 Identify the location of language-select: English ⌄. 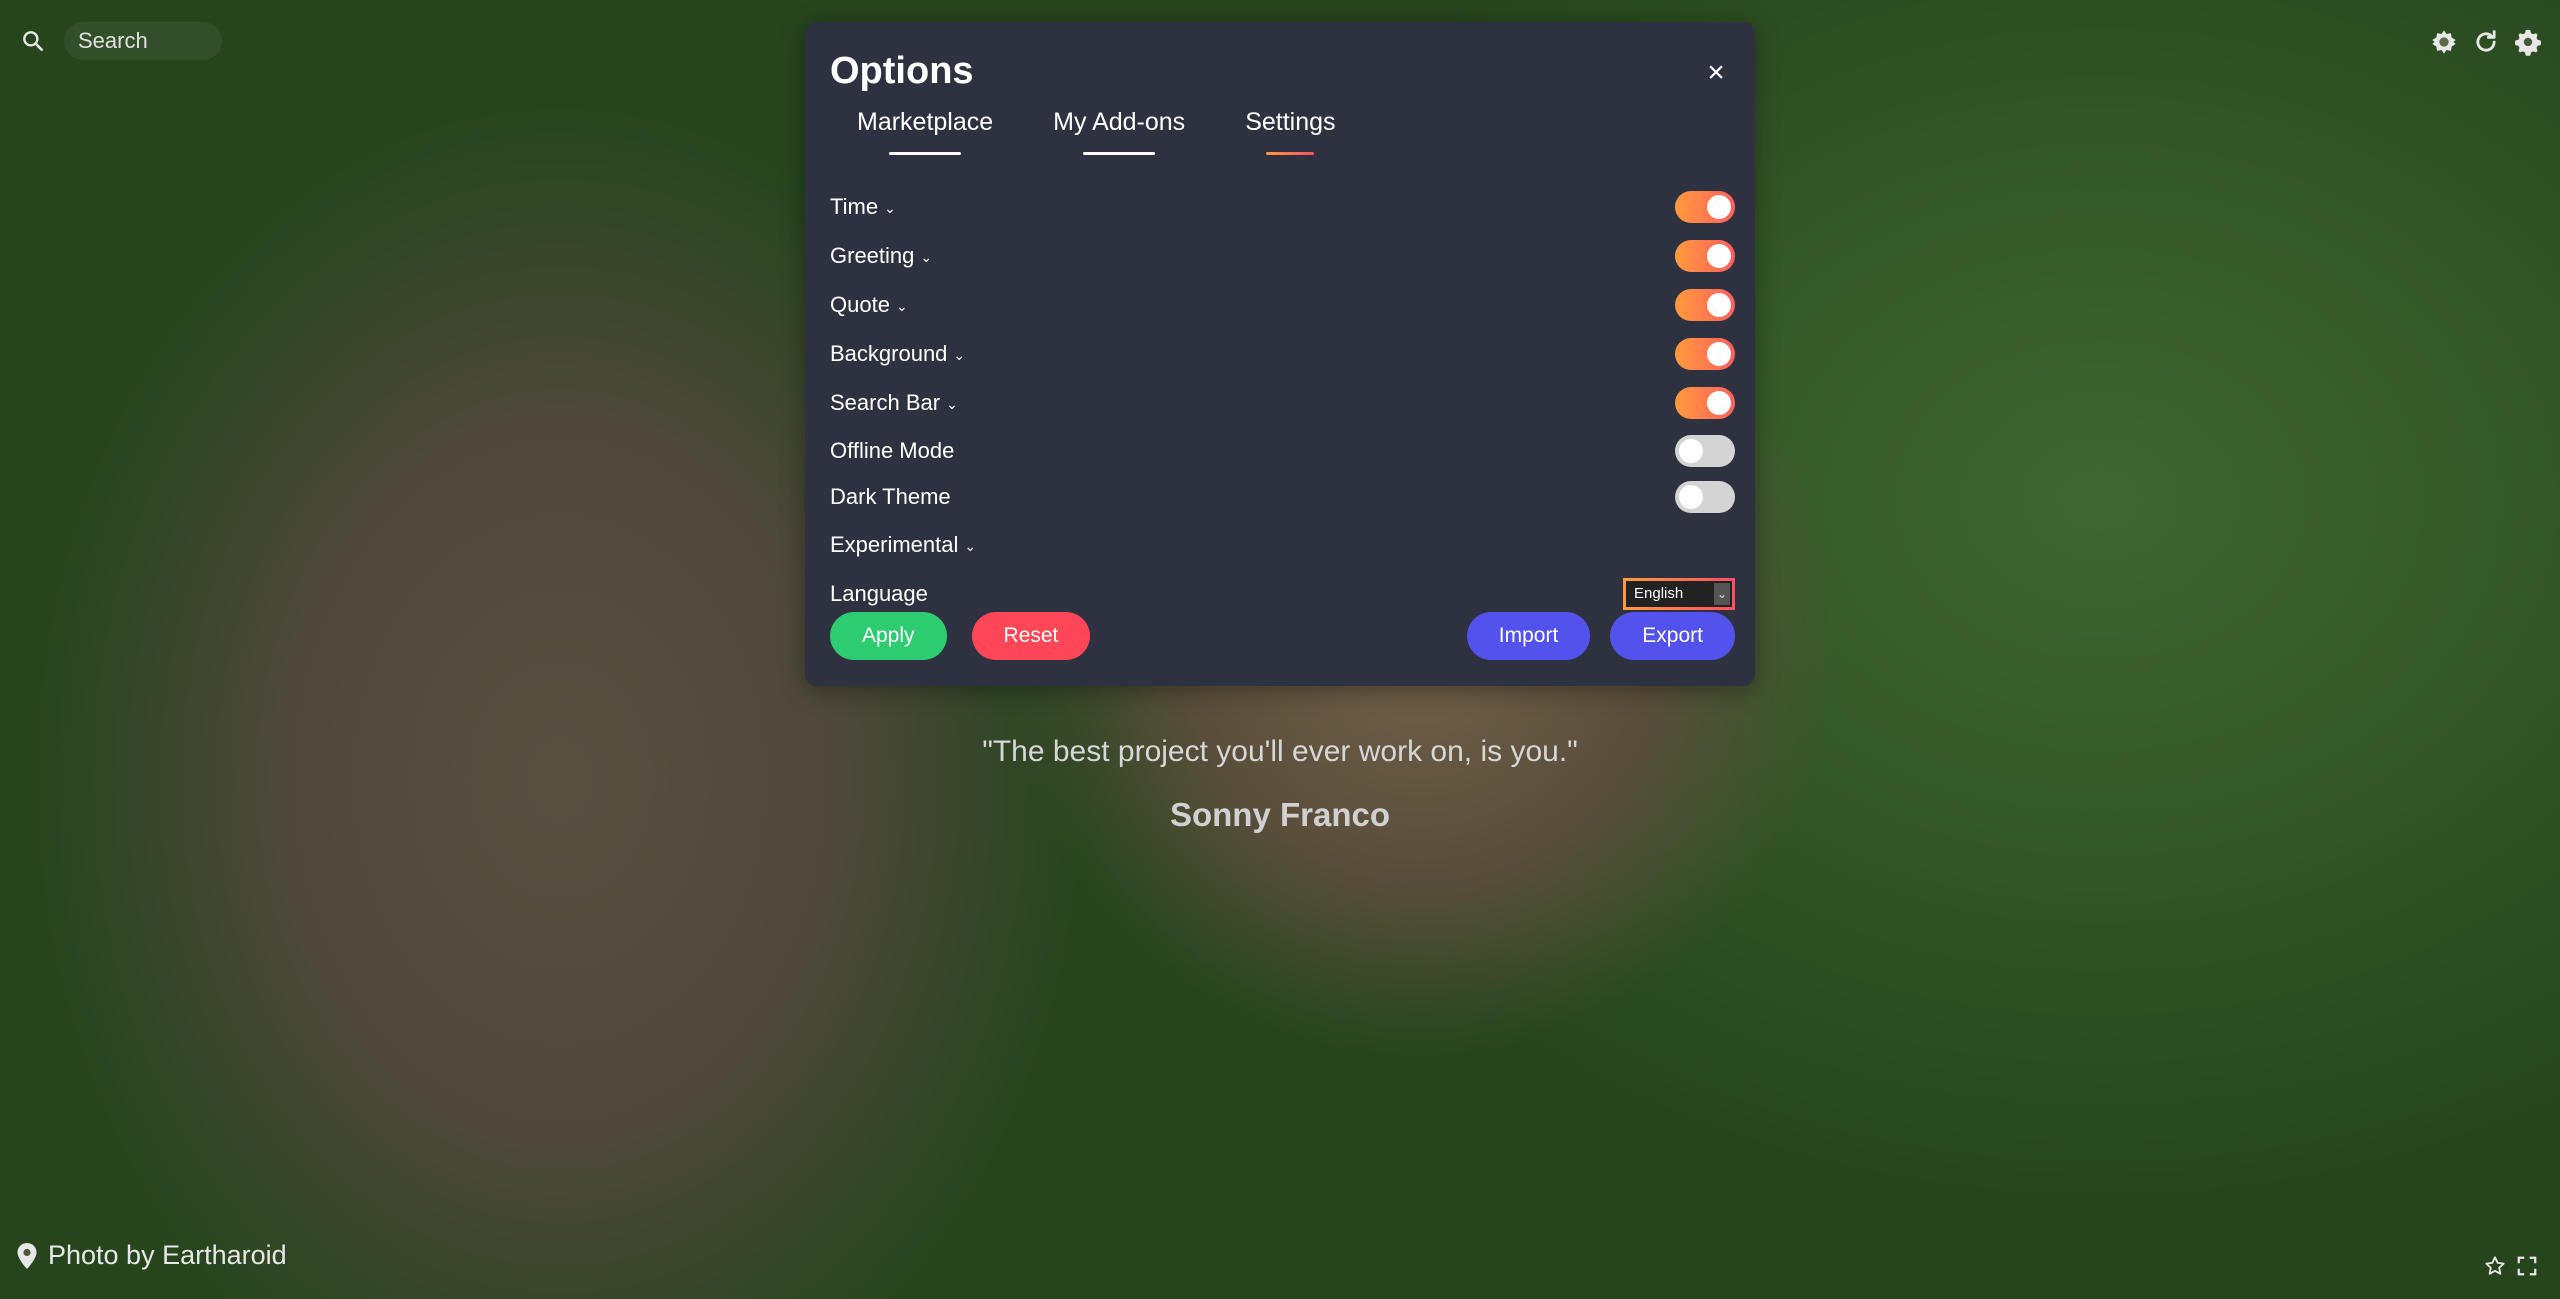
(1679, 593).